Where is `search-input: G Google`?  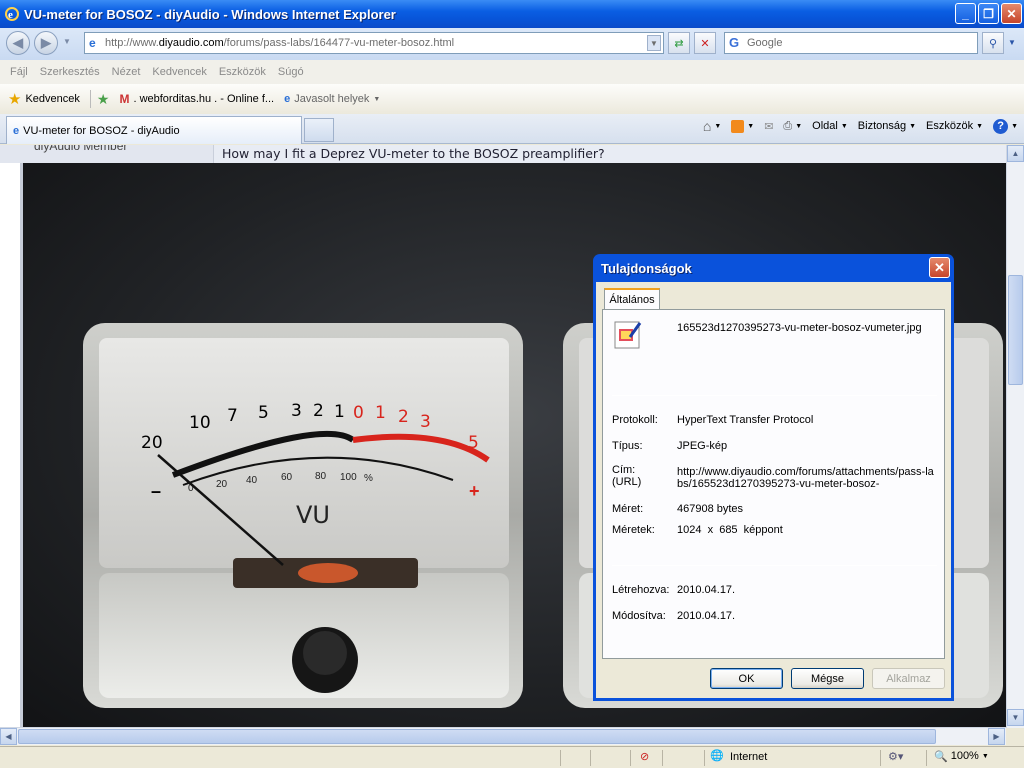 search-input: G Google is located at coordinates (851, 43).